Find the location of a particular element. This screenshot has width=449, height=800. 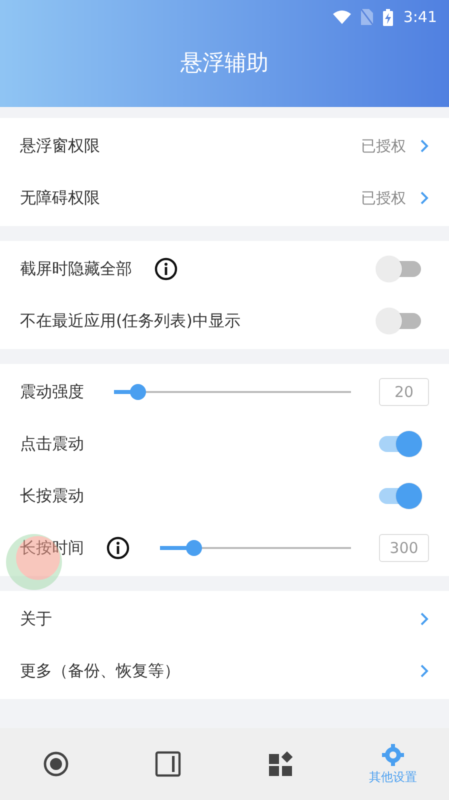

widgets-icon is located at coordinates (281, 764).